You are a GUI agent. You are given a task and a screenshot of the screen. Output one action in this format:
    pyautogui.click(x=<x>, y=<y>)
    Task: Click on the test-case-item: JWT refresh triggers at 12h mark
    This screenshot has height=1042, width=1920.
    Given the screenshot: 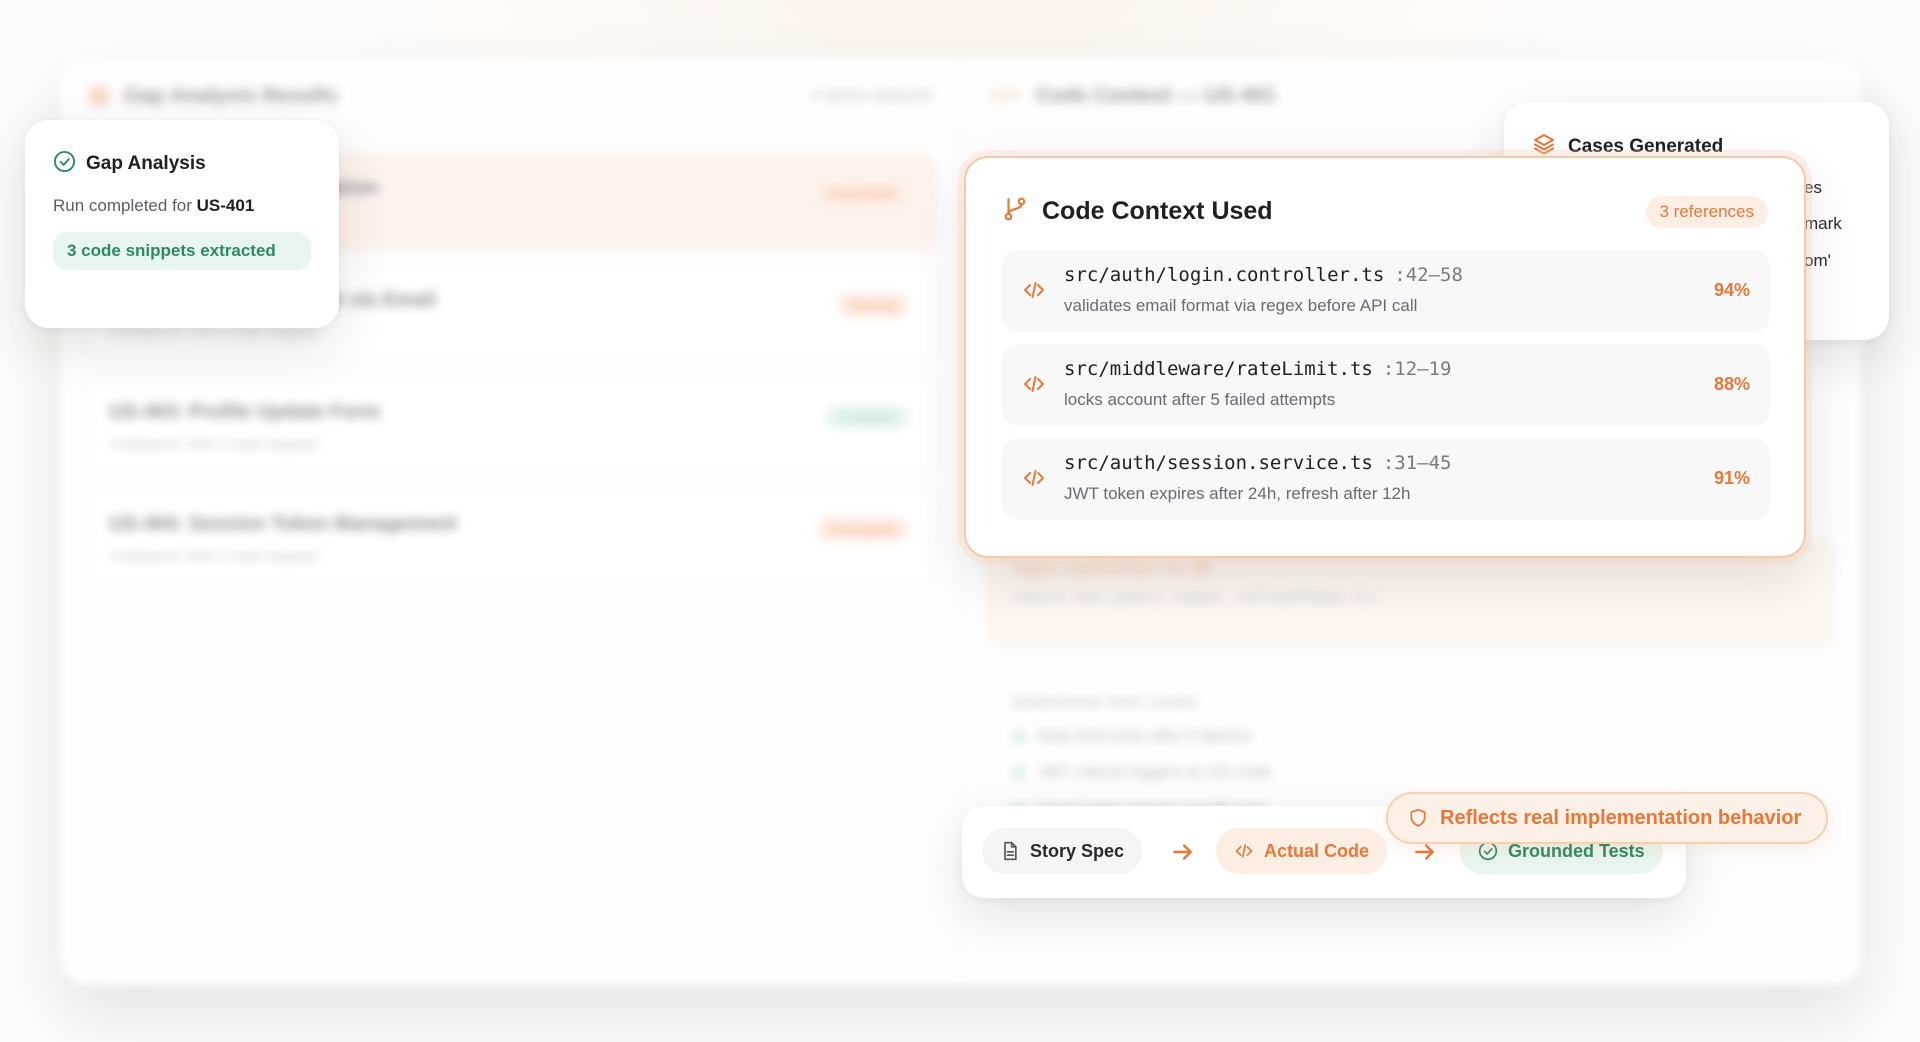 What is the action you would take?
    pyautogui.click(x=1411, y=773)
    